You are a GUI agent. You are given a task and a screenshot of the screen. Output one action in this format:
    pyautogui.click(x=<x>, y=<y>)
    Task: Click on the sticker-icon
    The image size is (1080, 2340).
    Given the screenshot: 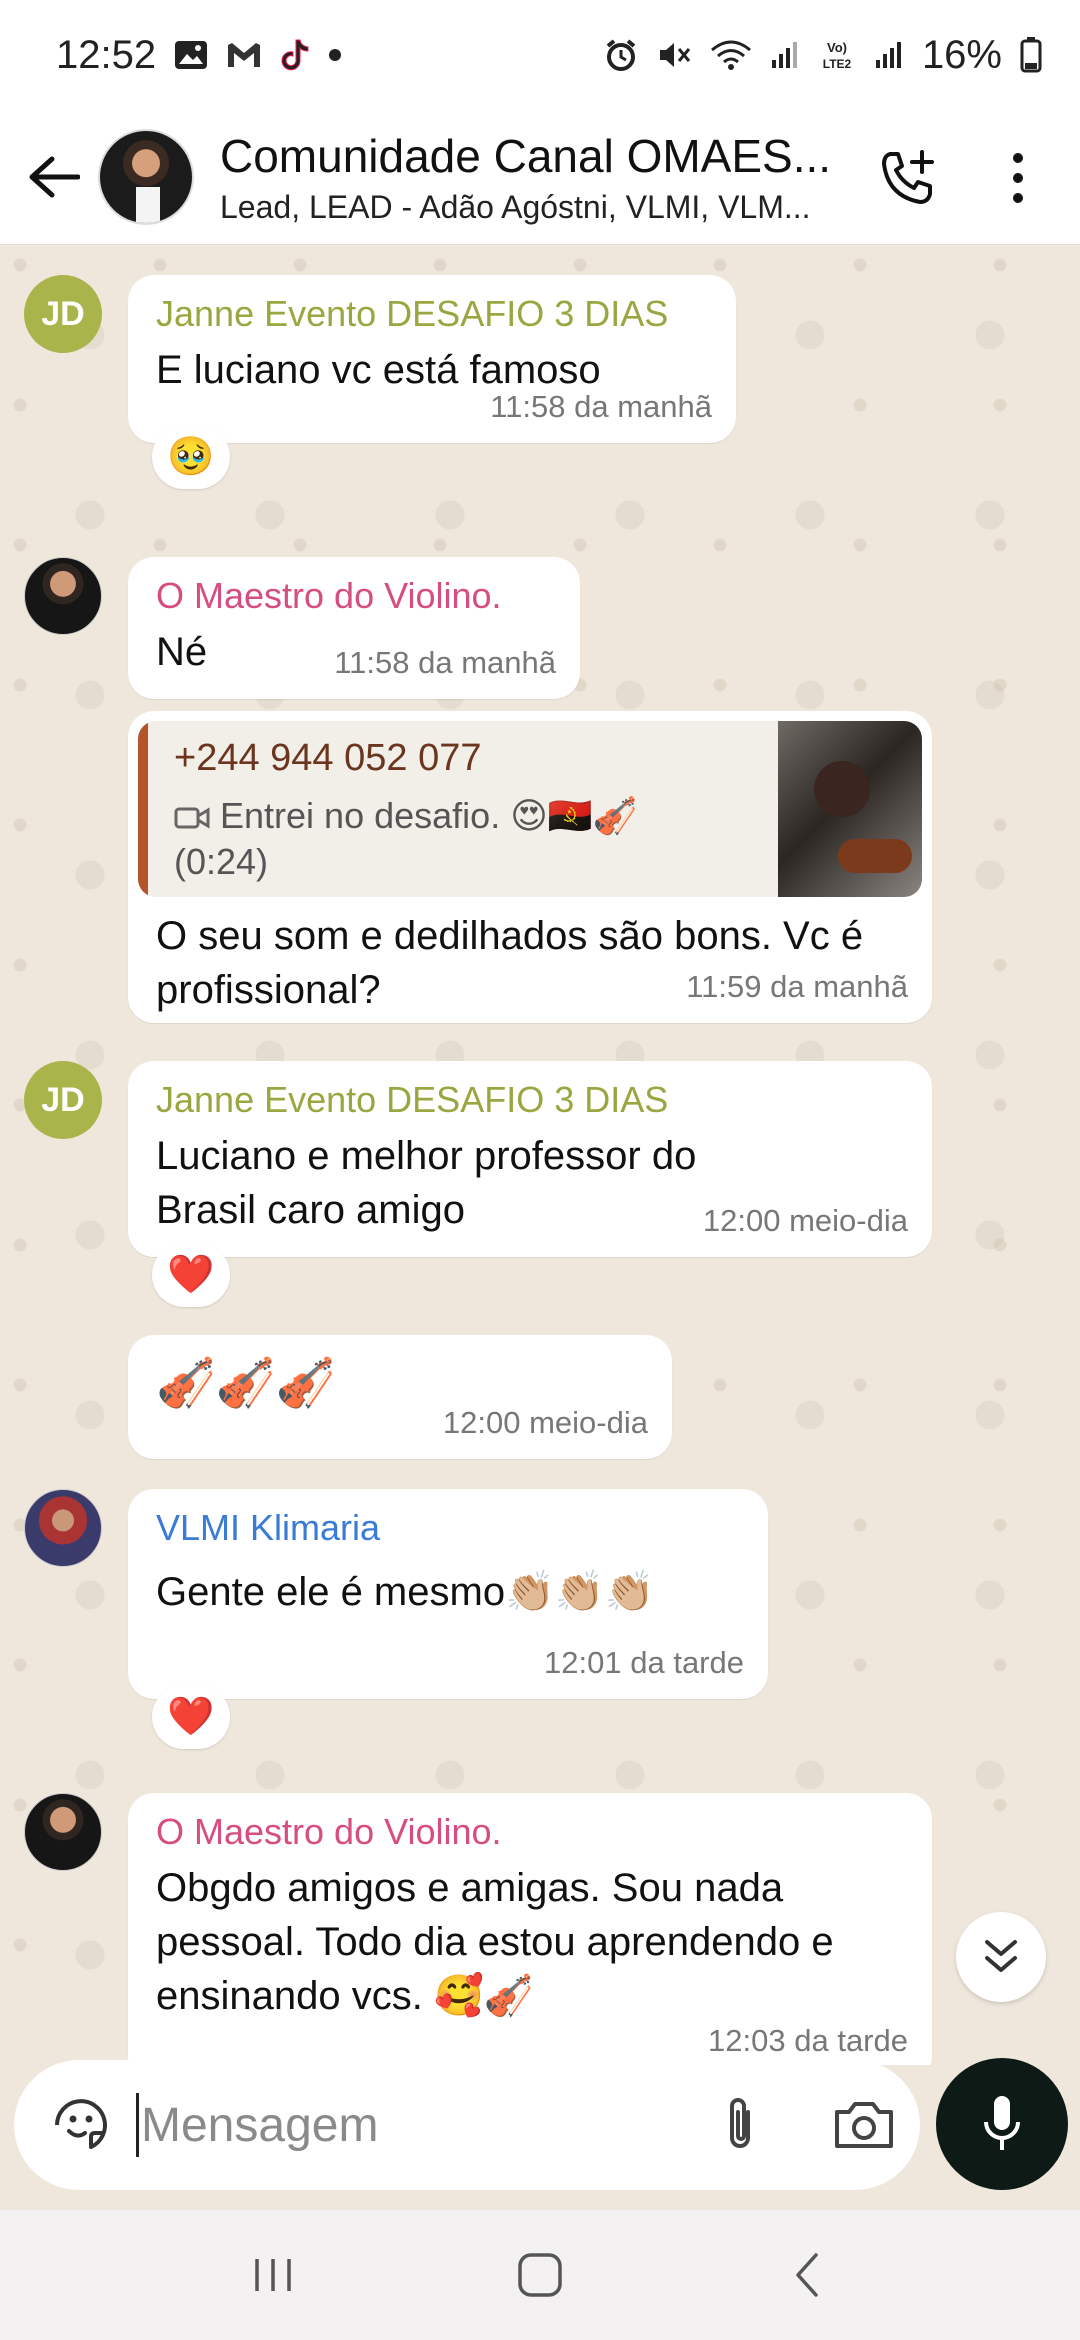 What is the action you would take?
    pyautogui.click(x=81, y=2124)
    